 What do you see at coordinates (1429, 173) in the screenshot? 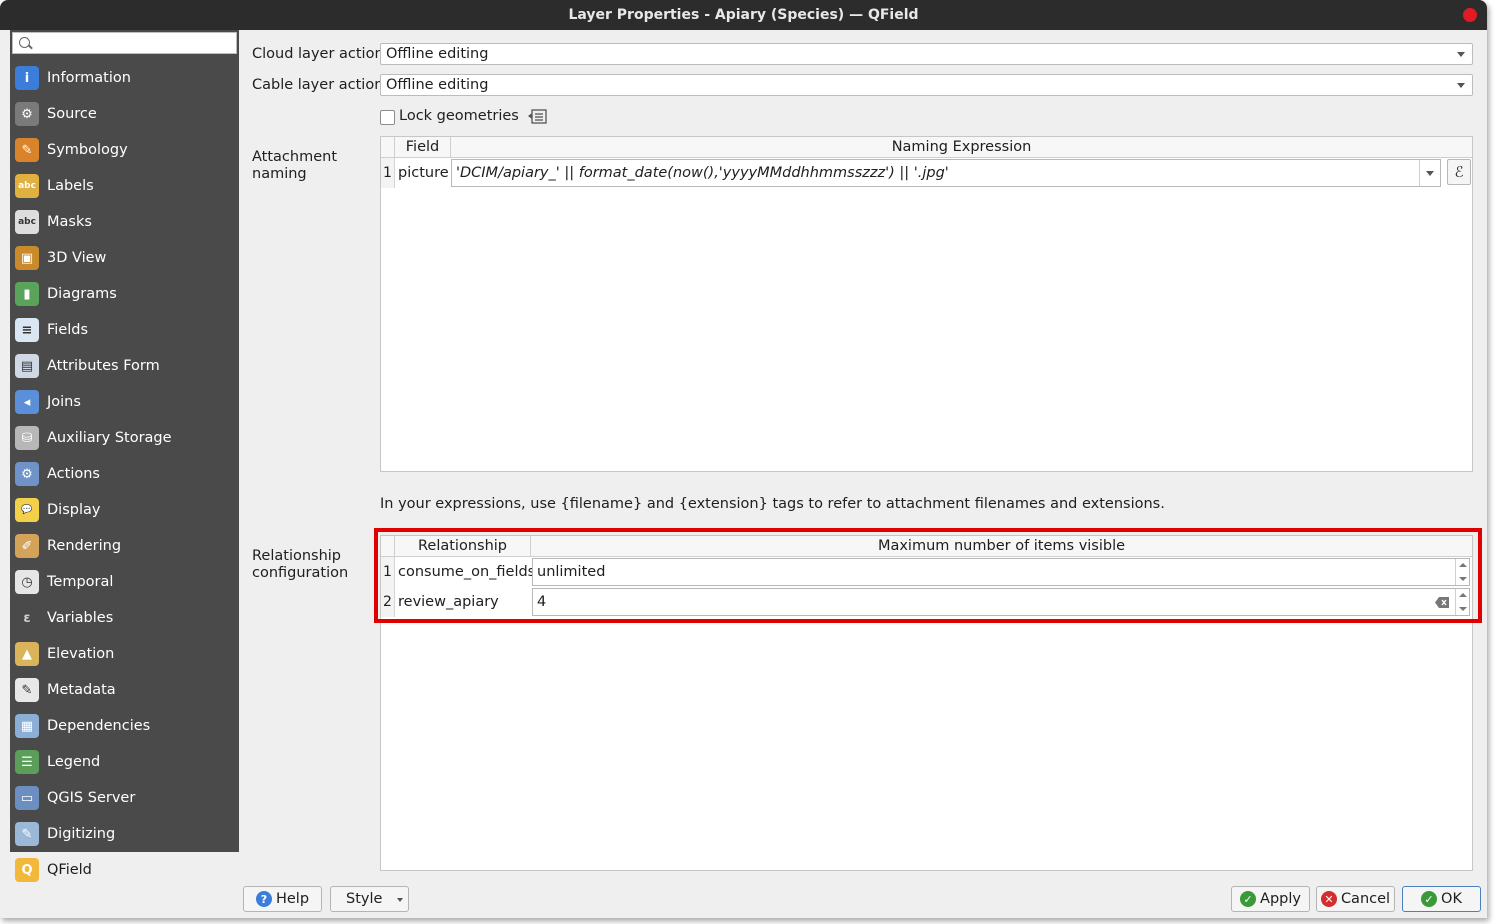
I see `expression-dropdown` at bounding box center [1429, 173].